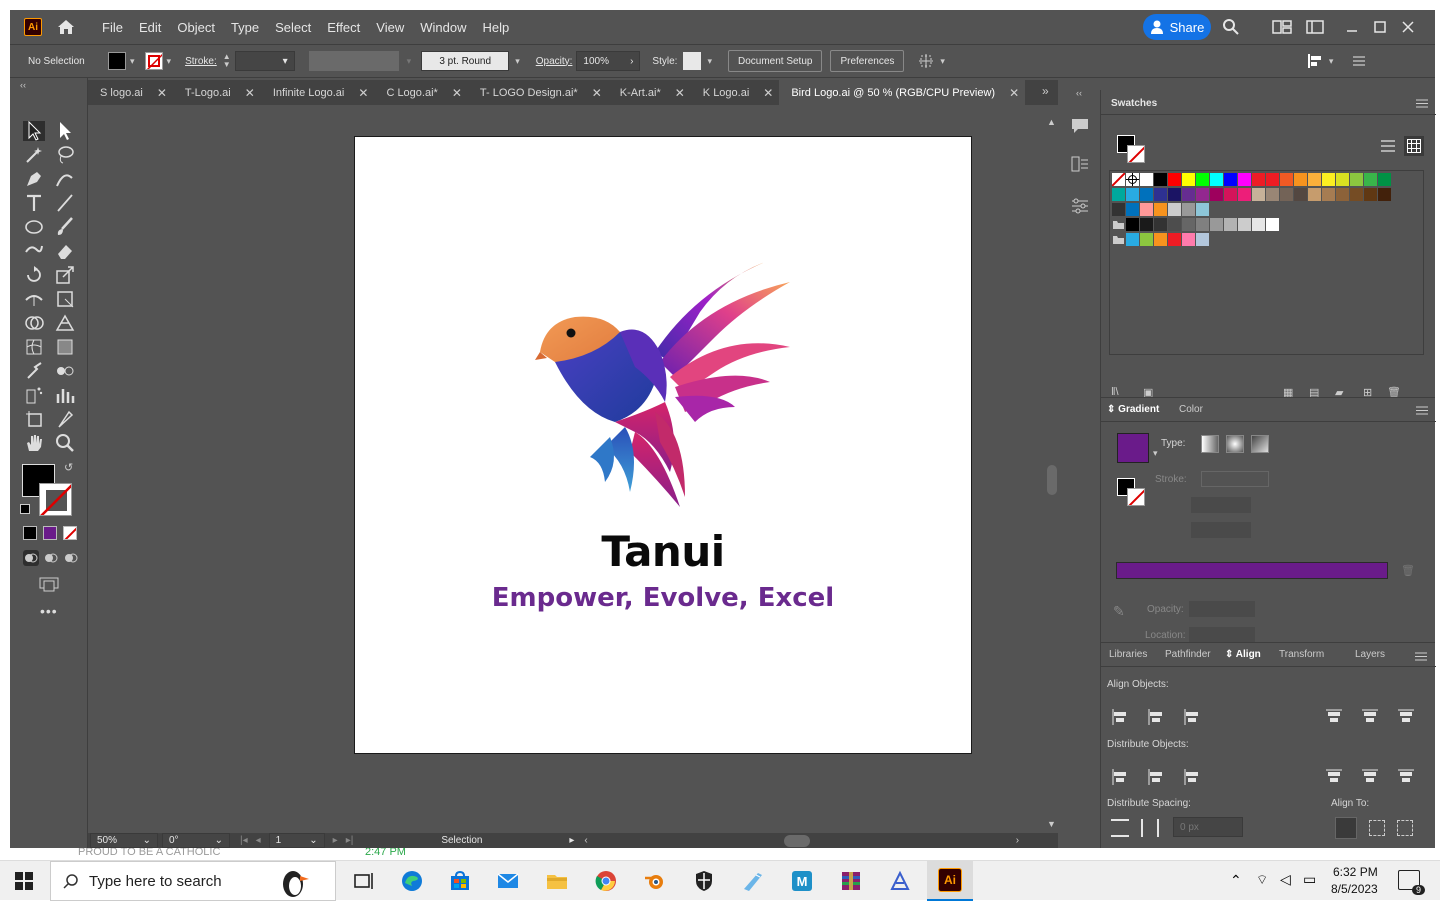  What do you see at coordinates (343, 27) in the screenshot?
I see `menu-effect: Effect` at bounding box center [343, 27].